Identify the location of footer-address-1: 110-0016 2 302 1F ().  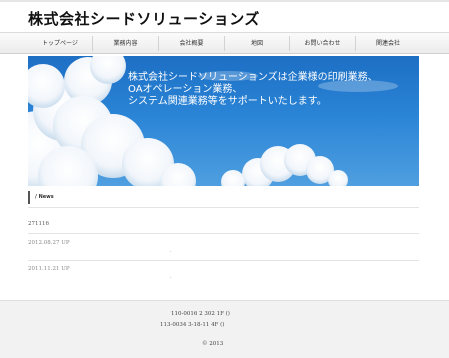
(200, 314).